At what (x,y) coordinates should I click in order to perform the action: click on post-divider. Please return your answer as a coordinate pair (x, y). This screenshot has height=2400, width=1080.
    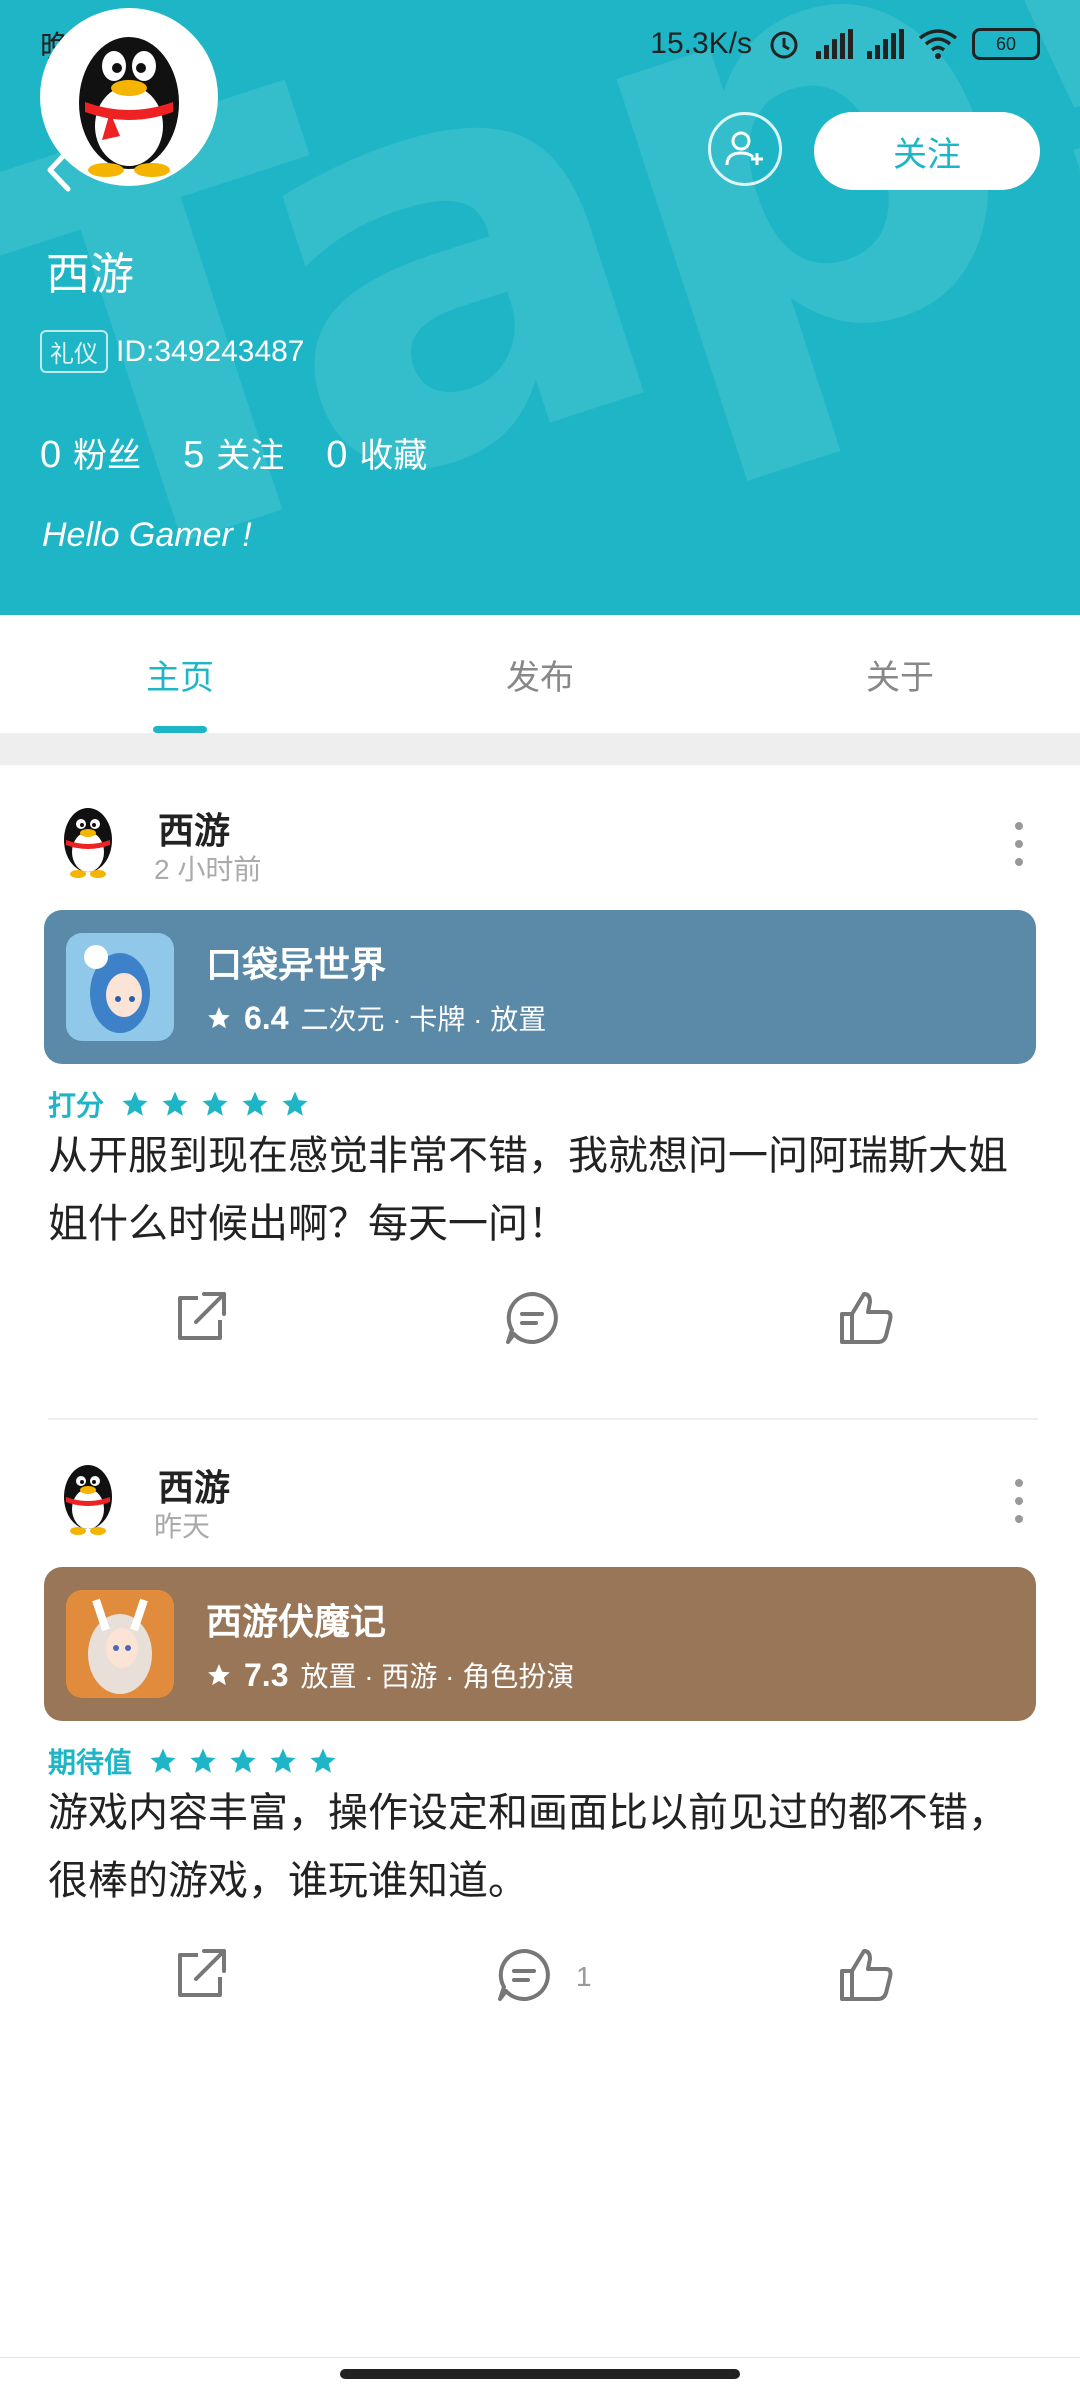
    Looking at the image, I should click on (543, 1419).